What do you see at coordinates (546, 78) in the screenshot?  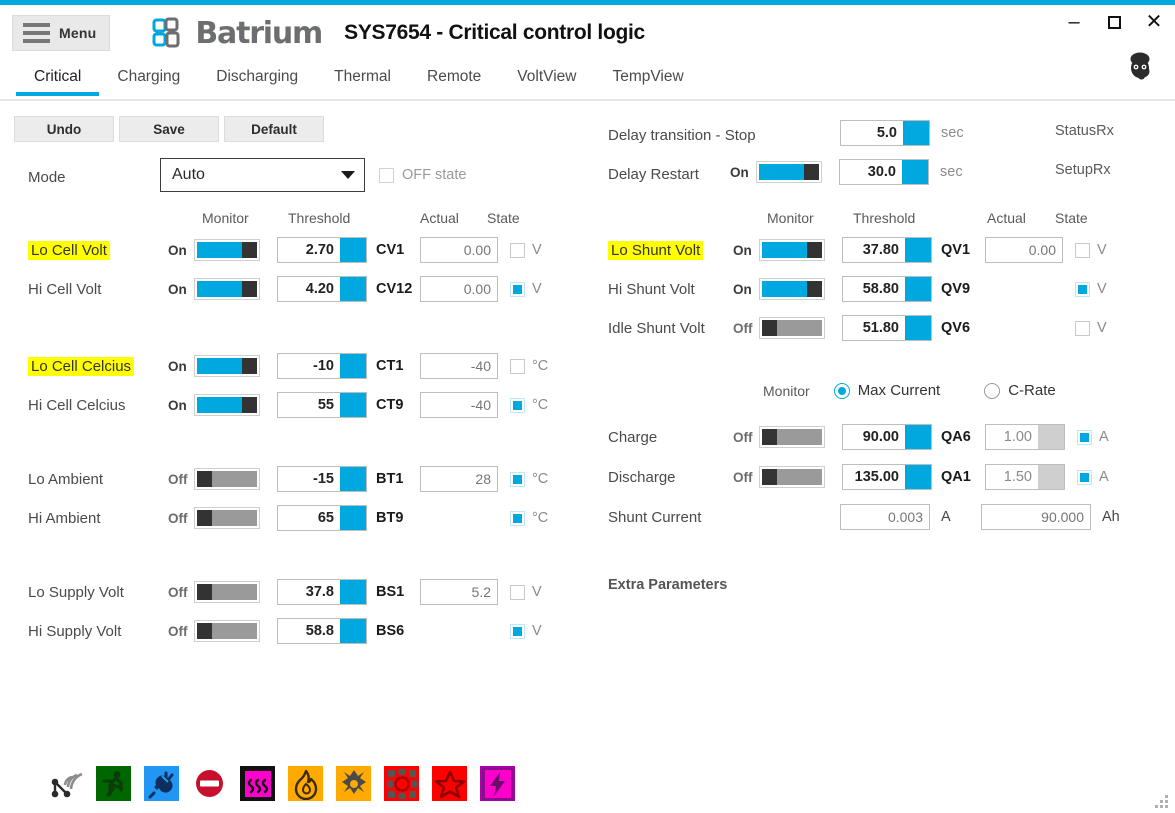 I see `tab-voltview: VoltView` at bounding box center [546, 78].